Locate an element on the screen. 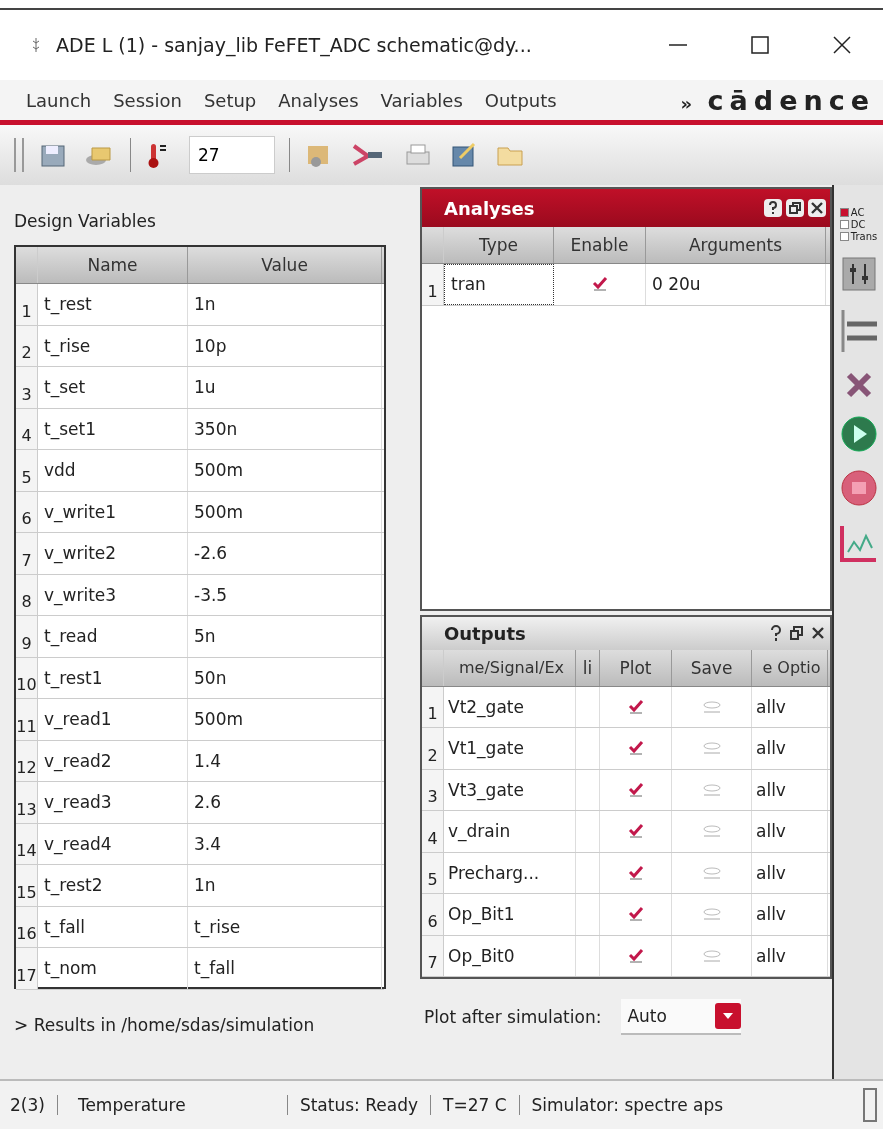 The width and height of the screenshot is (883, 1129). column-header: Save is located at coordinates (712, 667).